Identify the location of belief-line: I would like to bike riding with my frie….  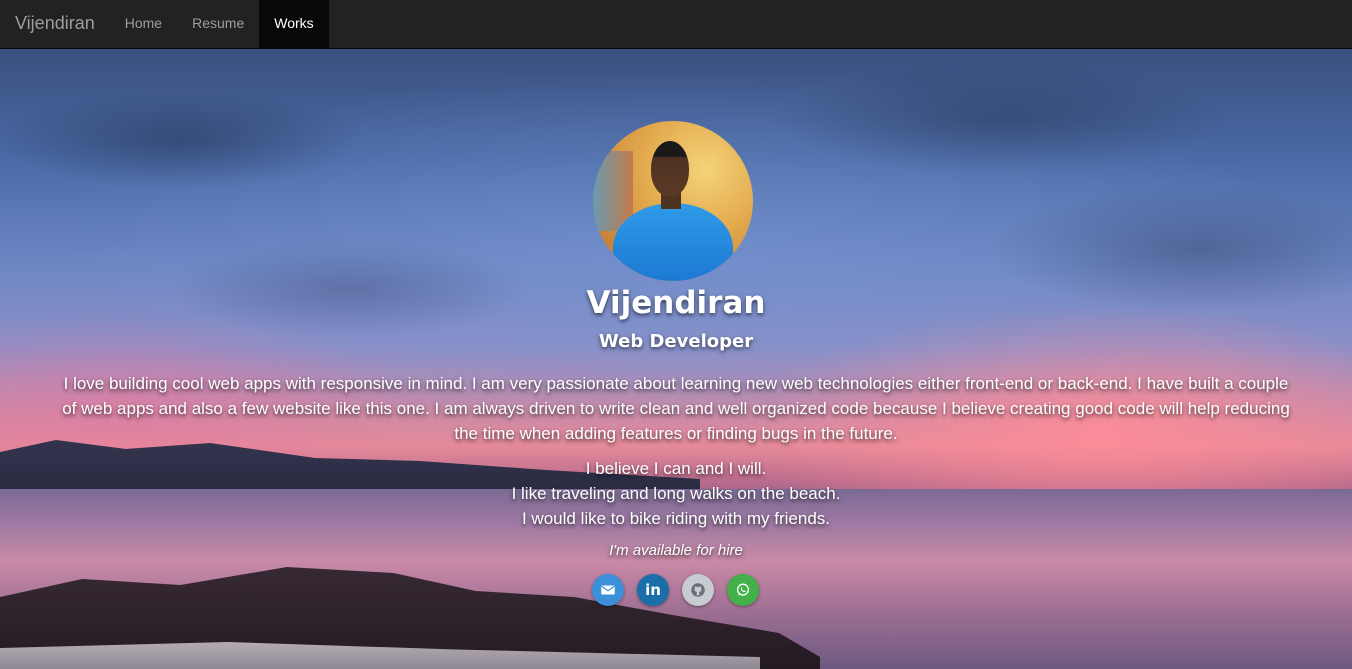
(676, 518).